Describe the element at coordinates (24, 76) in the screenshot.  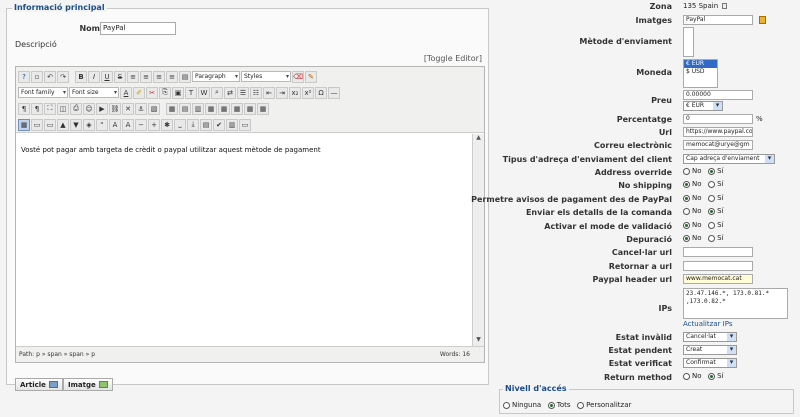
I see `help-icon: ?` at that location.